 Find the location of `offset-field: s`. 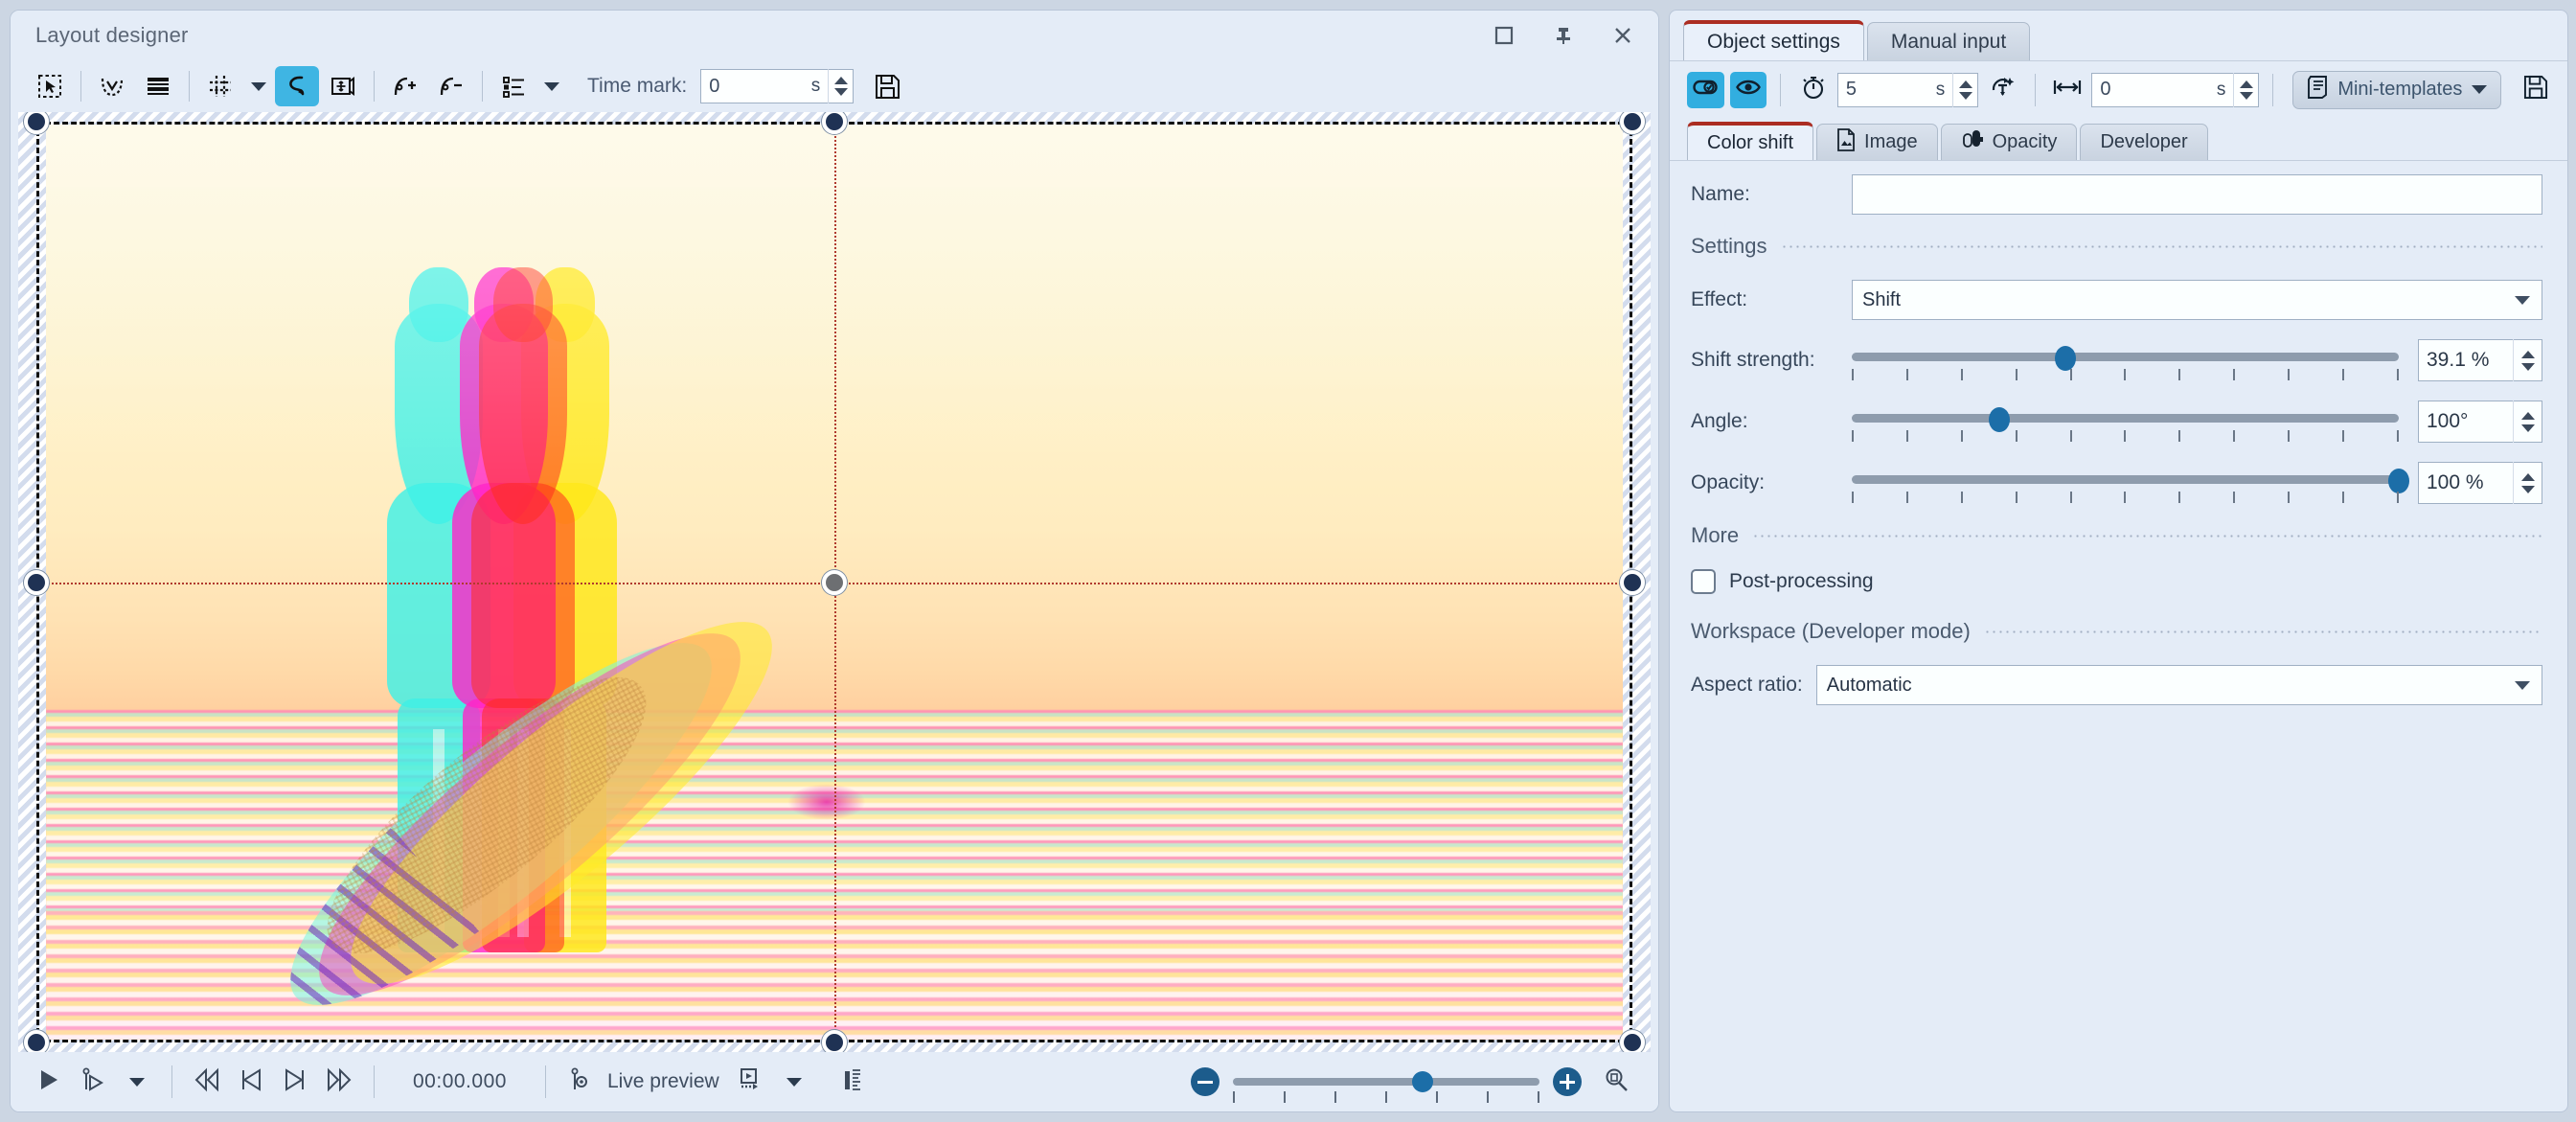

offset-field: s is located at coordinates (2175, 89).